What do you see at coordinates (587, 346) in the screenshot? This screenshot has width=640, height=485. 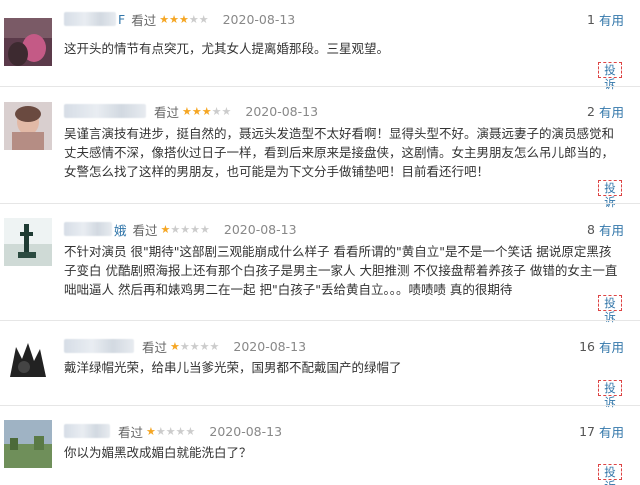 I see `vote-count: 16` at bounding box center [587, 346].